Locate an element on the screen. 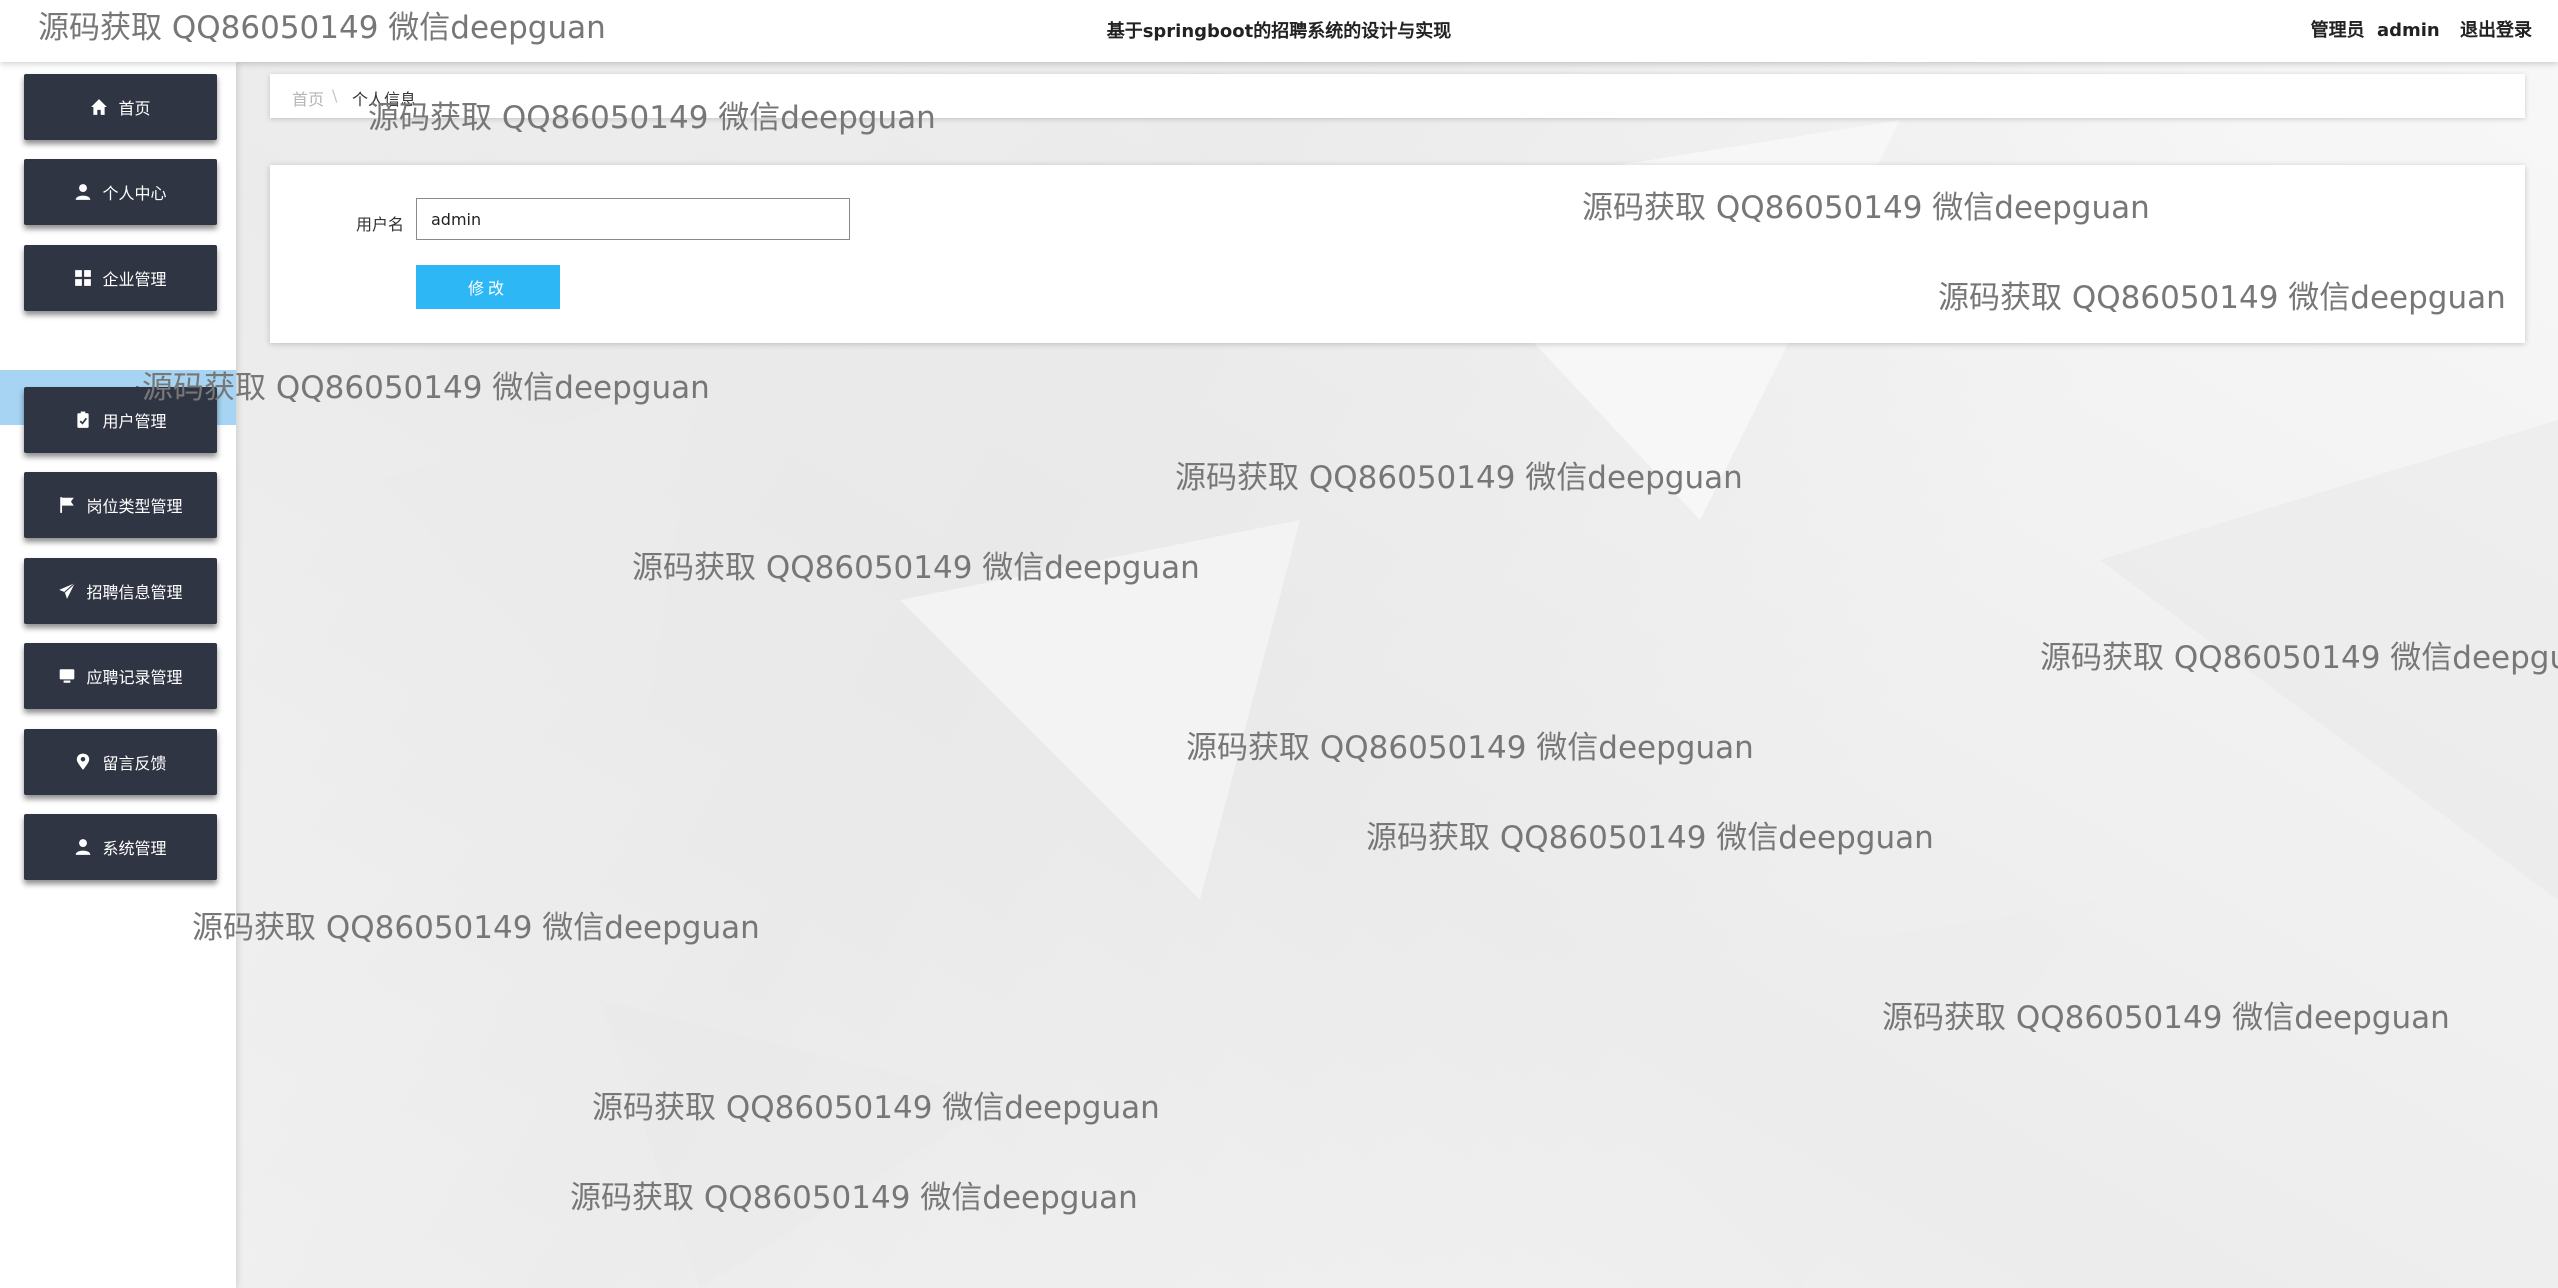 Image resolution: width=2558 pixels, height=1288 pixels. sidebar-item-company-management: 企业管理 is located at coordinates (120, 278).